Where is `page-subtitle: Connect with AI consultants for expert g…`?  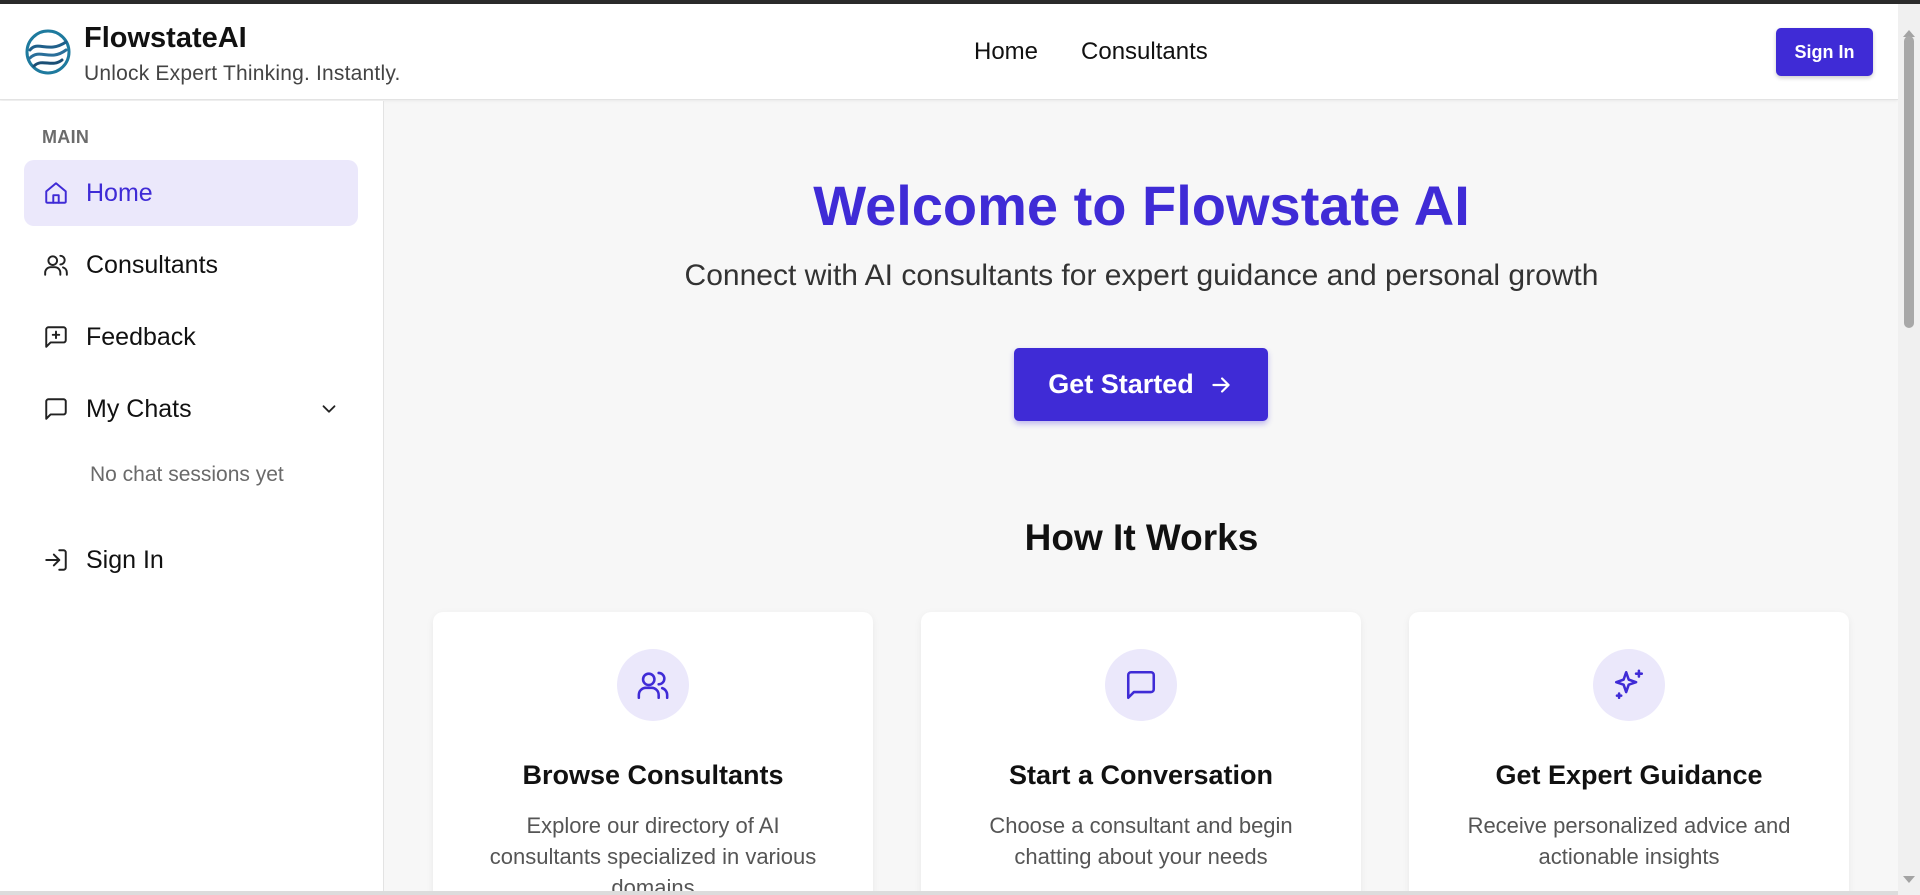
page-subtitle: Connect with AI consultants for expert g… is located at coordinates (1141, 275).